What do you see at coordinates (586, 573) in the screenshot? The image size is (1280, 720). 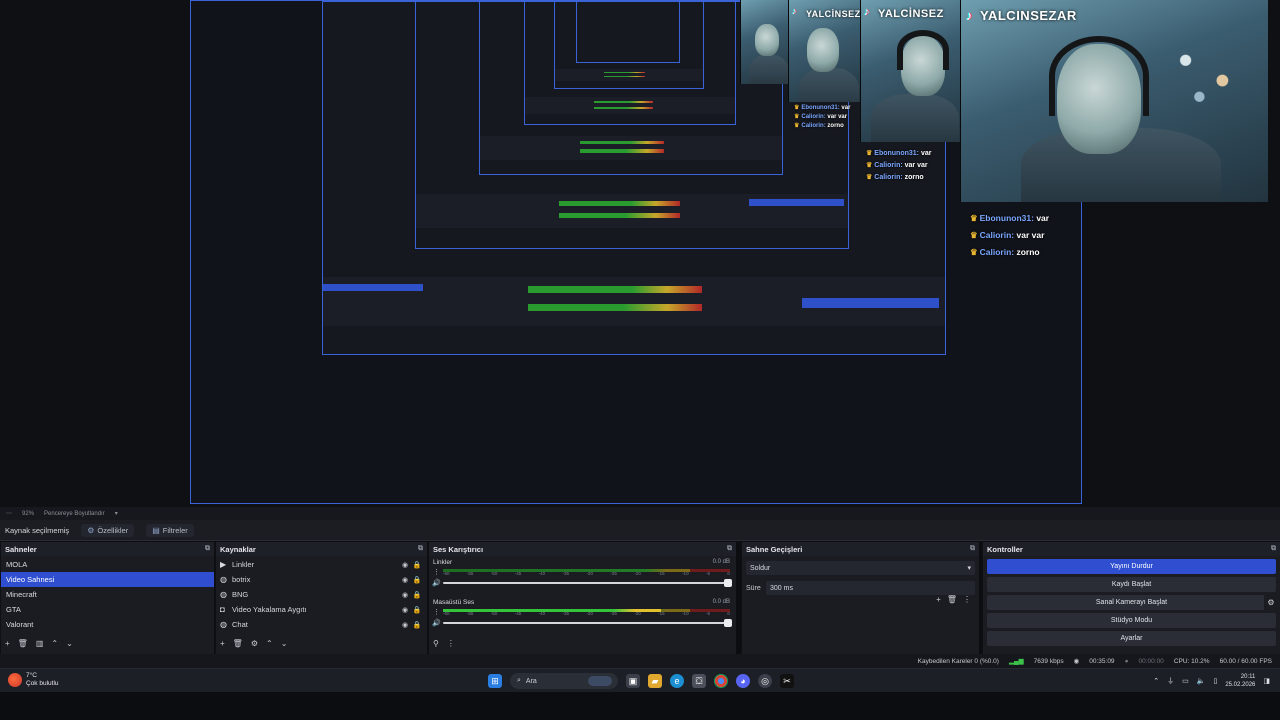 I see `meter-ticks: -60 -55 -50 -45 -40 -35 -30 -25 -20 -15 -10 -5 0` at bounding box center [586, 573].